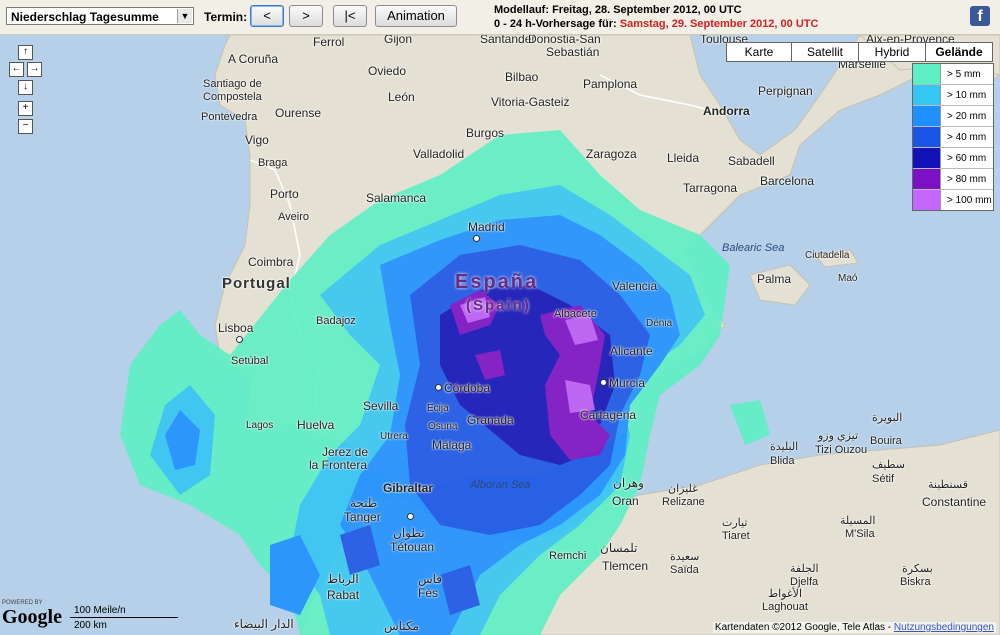 This screenshot has height=635, width=1000. I want to click on legend-label: > 20 mm, so click(967, 116).